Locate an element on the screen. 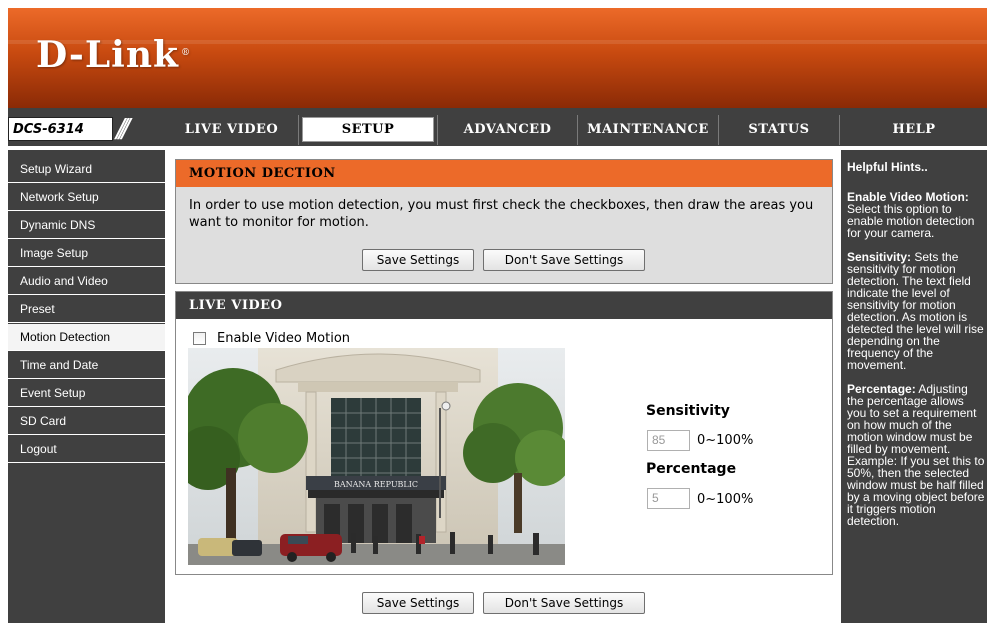 The width and height of the screenshot is (987, 623). motion-section-title: MOTION DECTION is located at coordinates (504, 173).